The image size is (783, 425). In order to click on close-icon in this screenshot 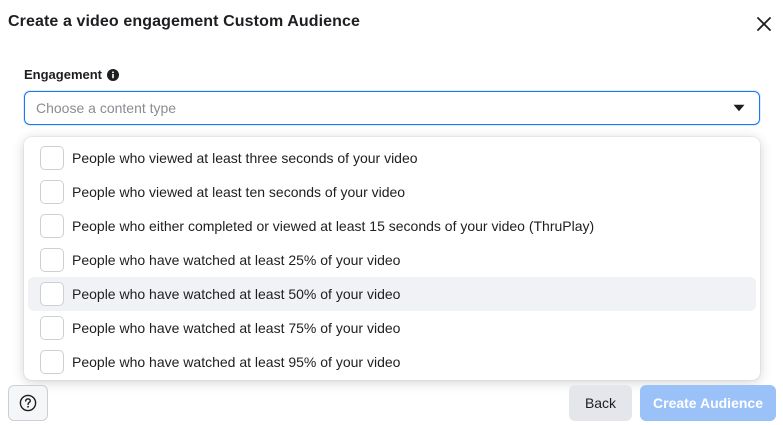, I will do `click(764, 24)`.